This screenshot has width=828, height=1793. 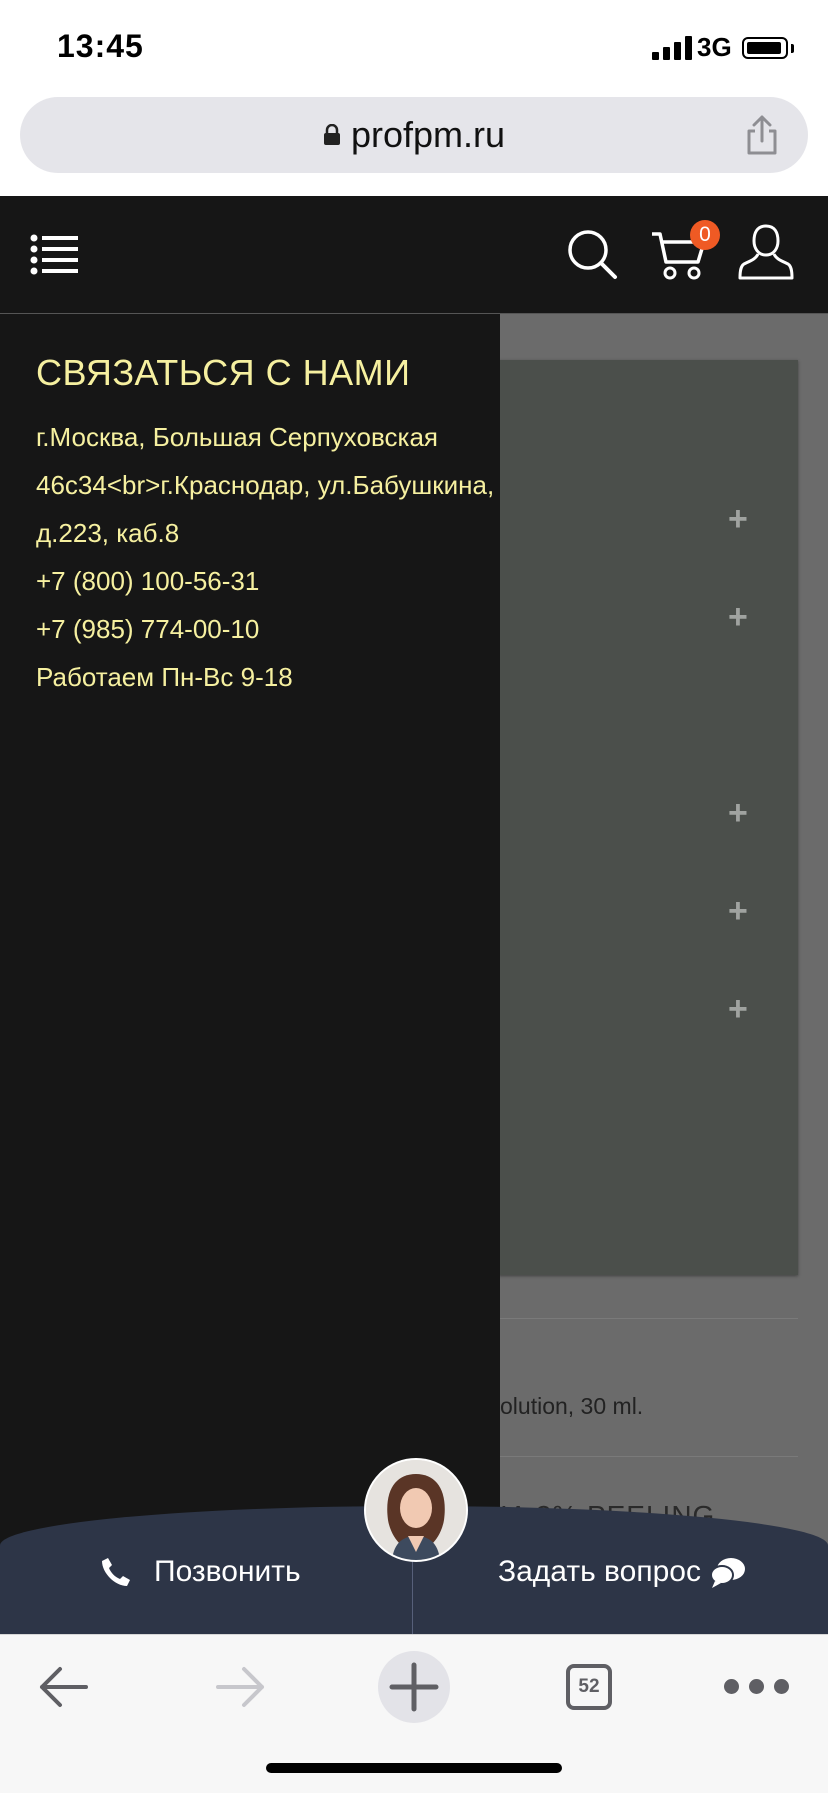 I want to click on phone-link-2: +7 (985) 774-00-10, so click(x=147, y=629).